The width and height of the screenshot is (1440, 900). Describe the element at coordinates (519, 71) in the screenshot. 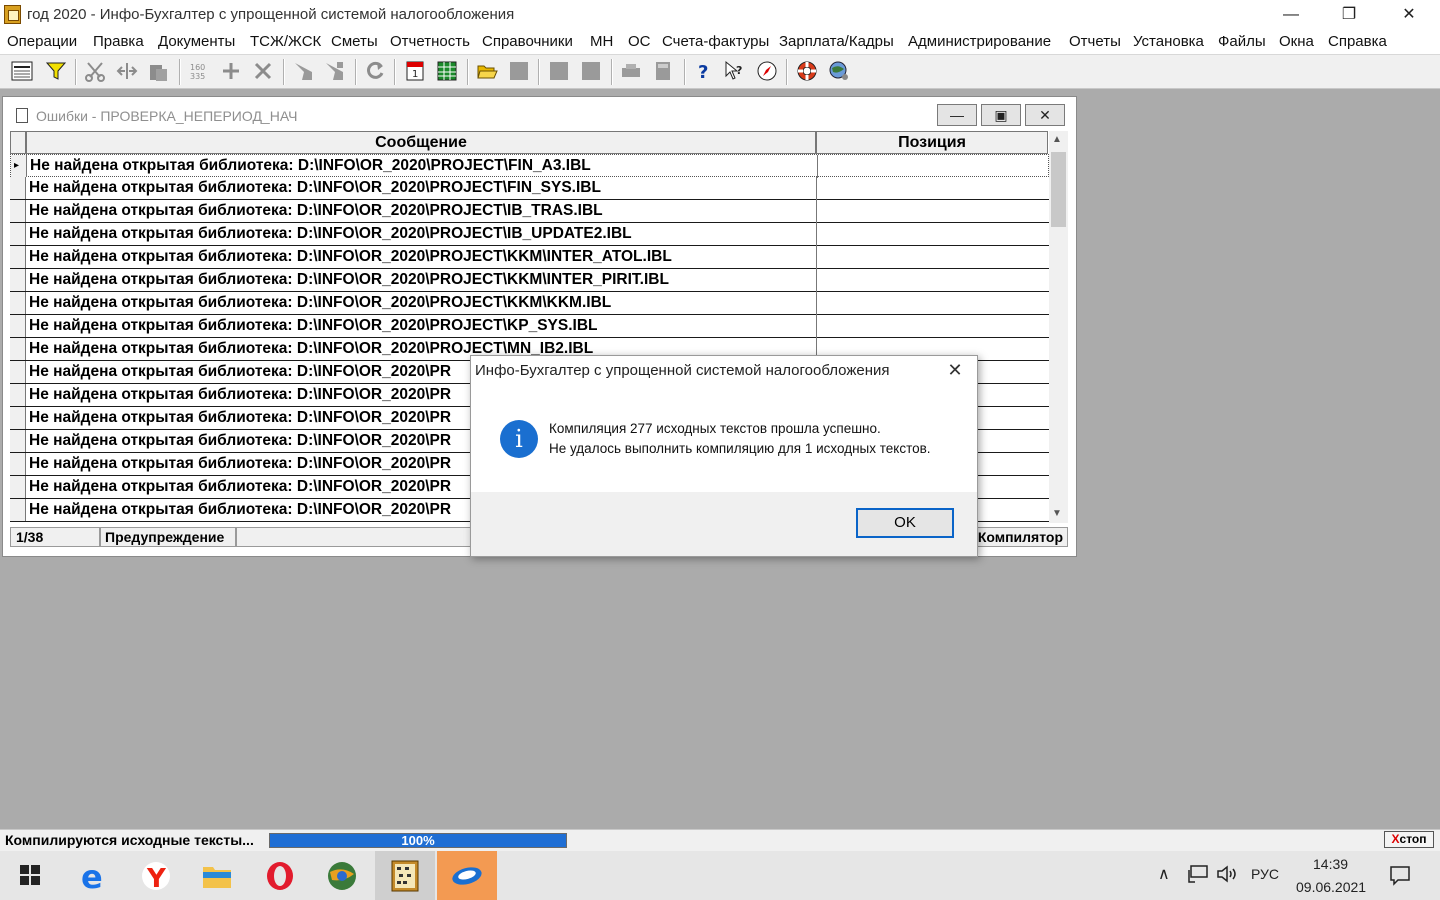

I see `save-icon` at that location.